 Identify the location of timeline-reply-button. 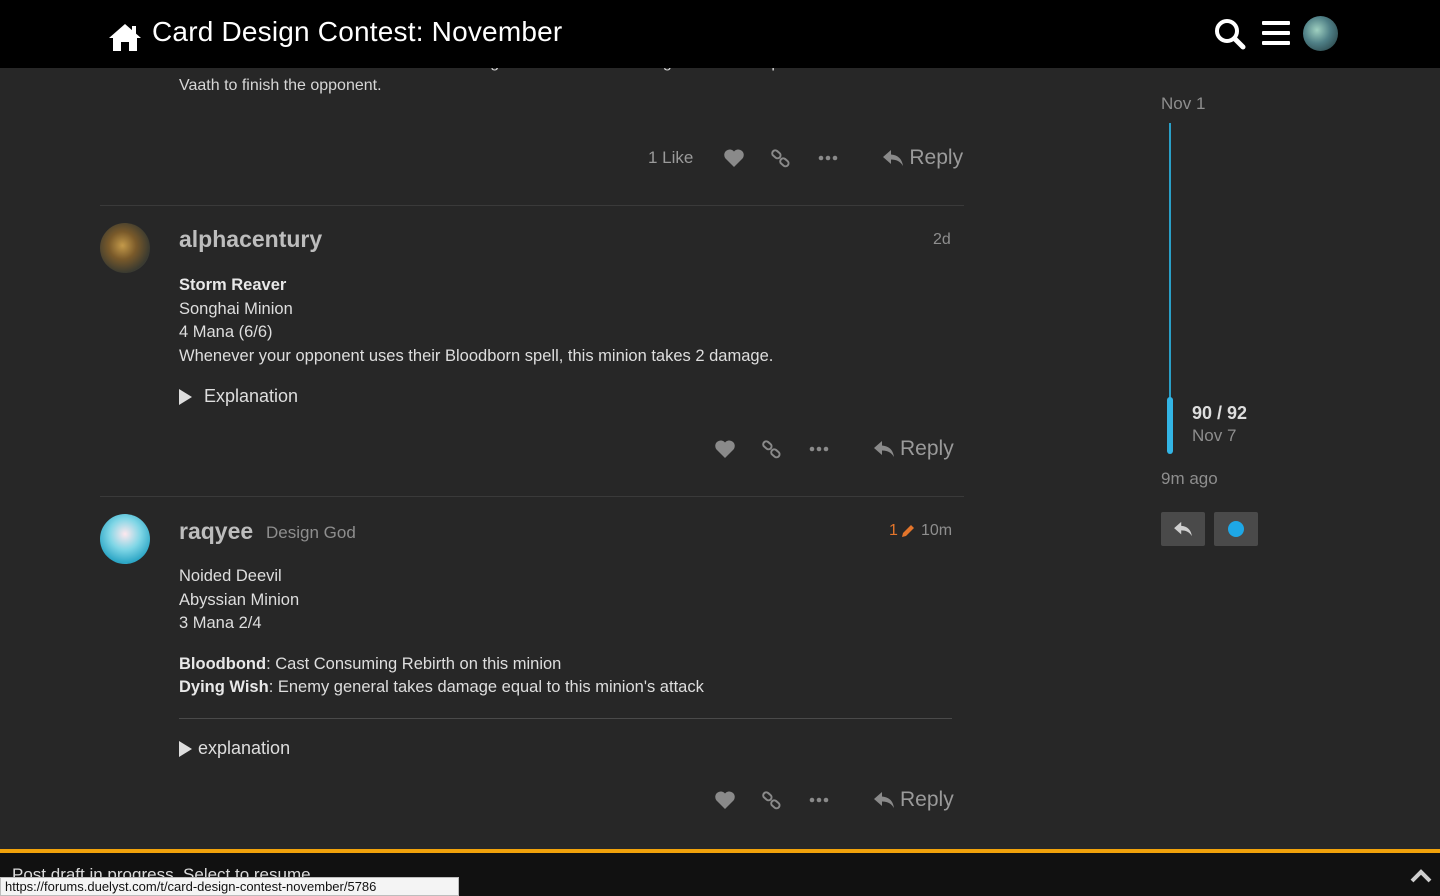
(1183, 529).